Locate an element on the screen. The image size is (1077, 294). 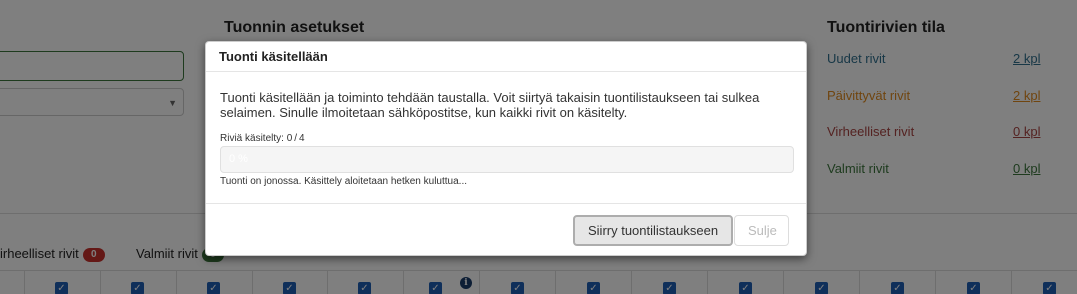
progress-label: Riviä käsitelty: 0/4 is located at coordinates (262, 138).